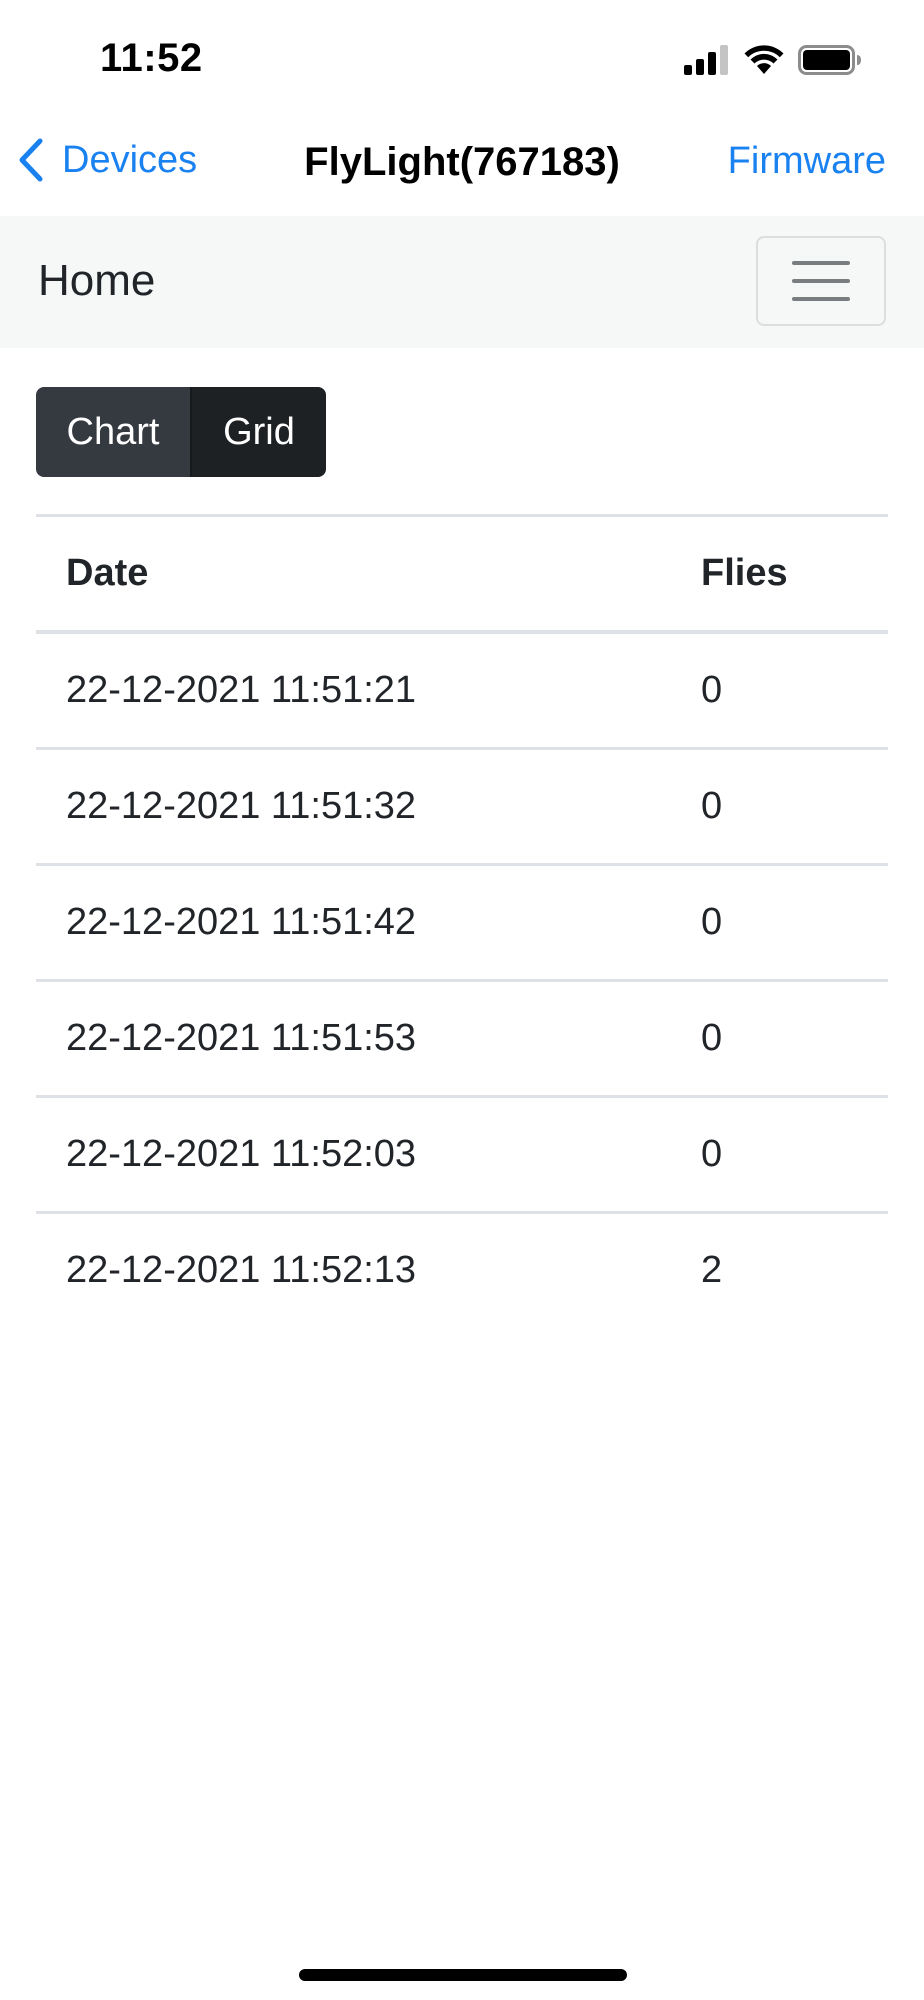 This screenshot has width=924, height=2000. What do you see at coordinates (353, 923) in the screenshot?
I see `date-cell: 22-12-2021 11:51:42` at bounding box center [353, 923].